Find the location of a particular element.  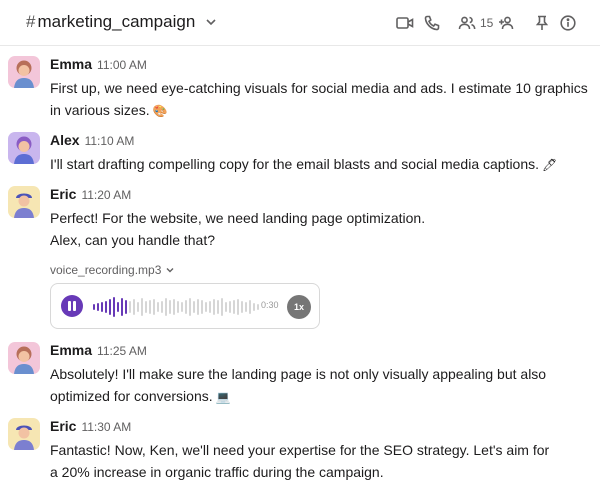

timestamp: 11:00 AM is located at coordinates (122, 65).